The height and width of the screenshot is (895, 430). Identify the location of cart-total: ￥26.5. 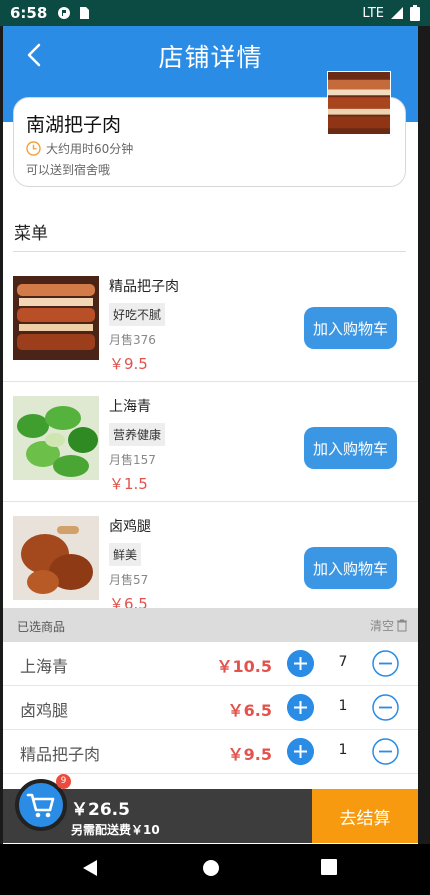
(100, 810).